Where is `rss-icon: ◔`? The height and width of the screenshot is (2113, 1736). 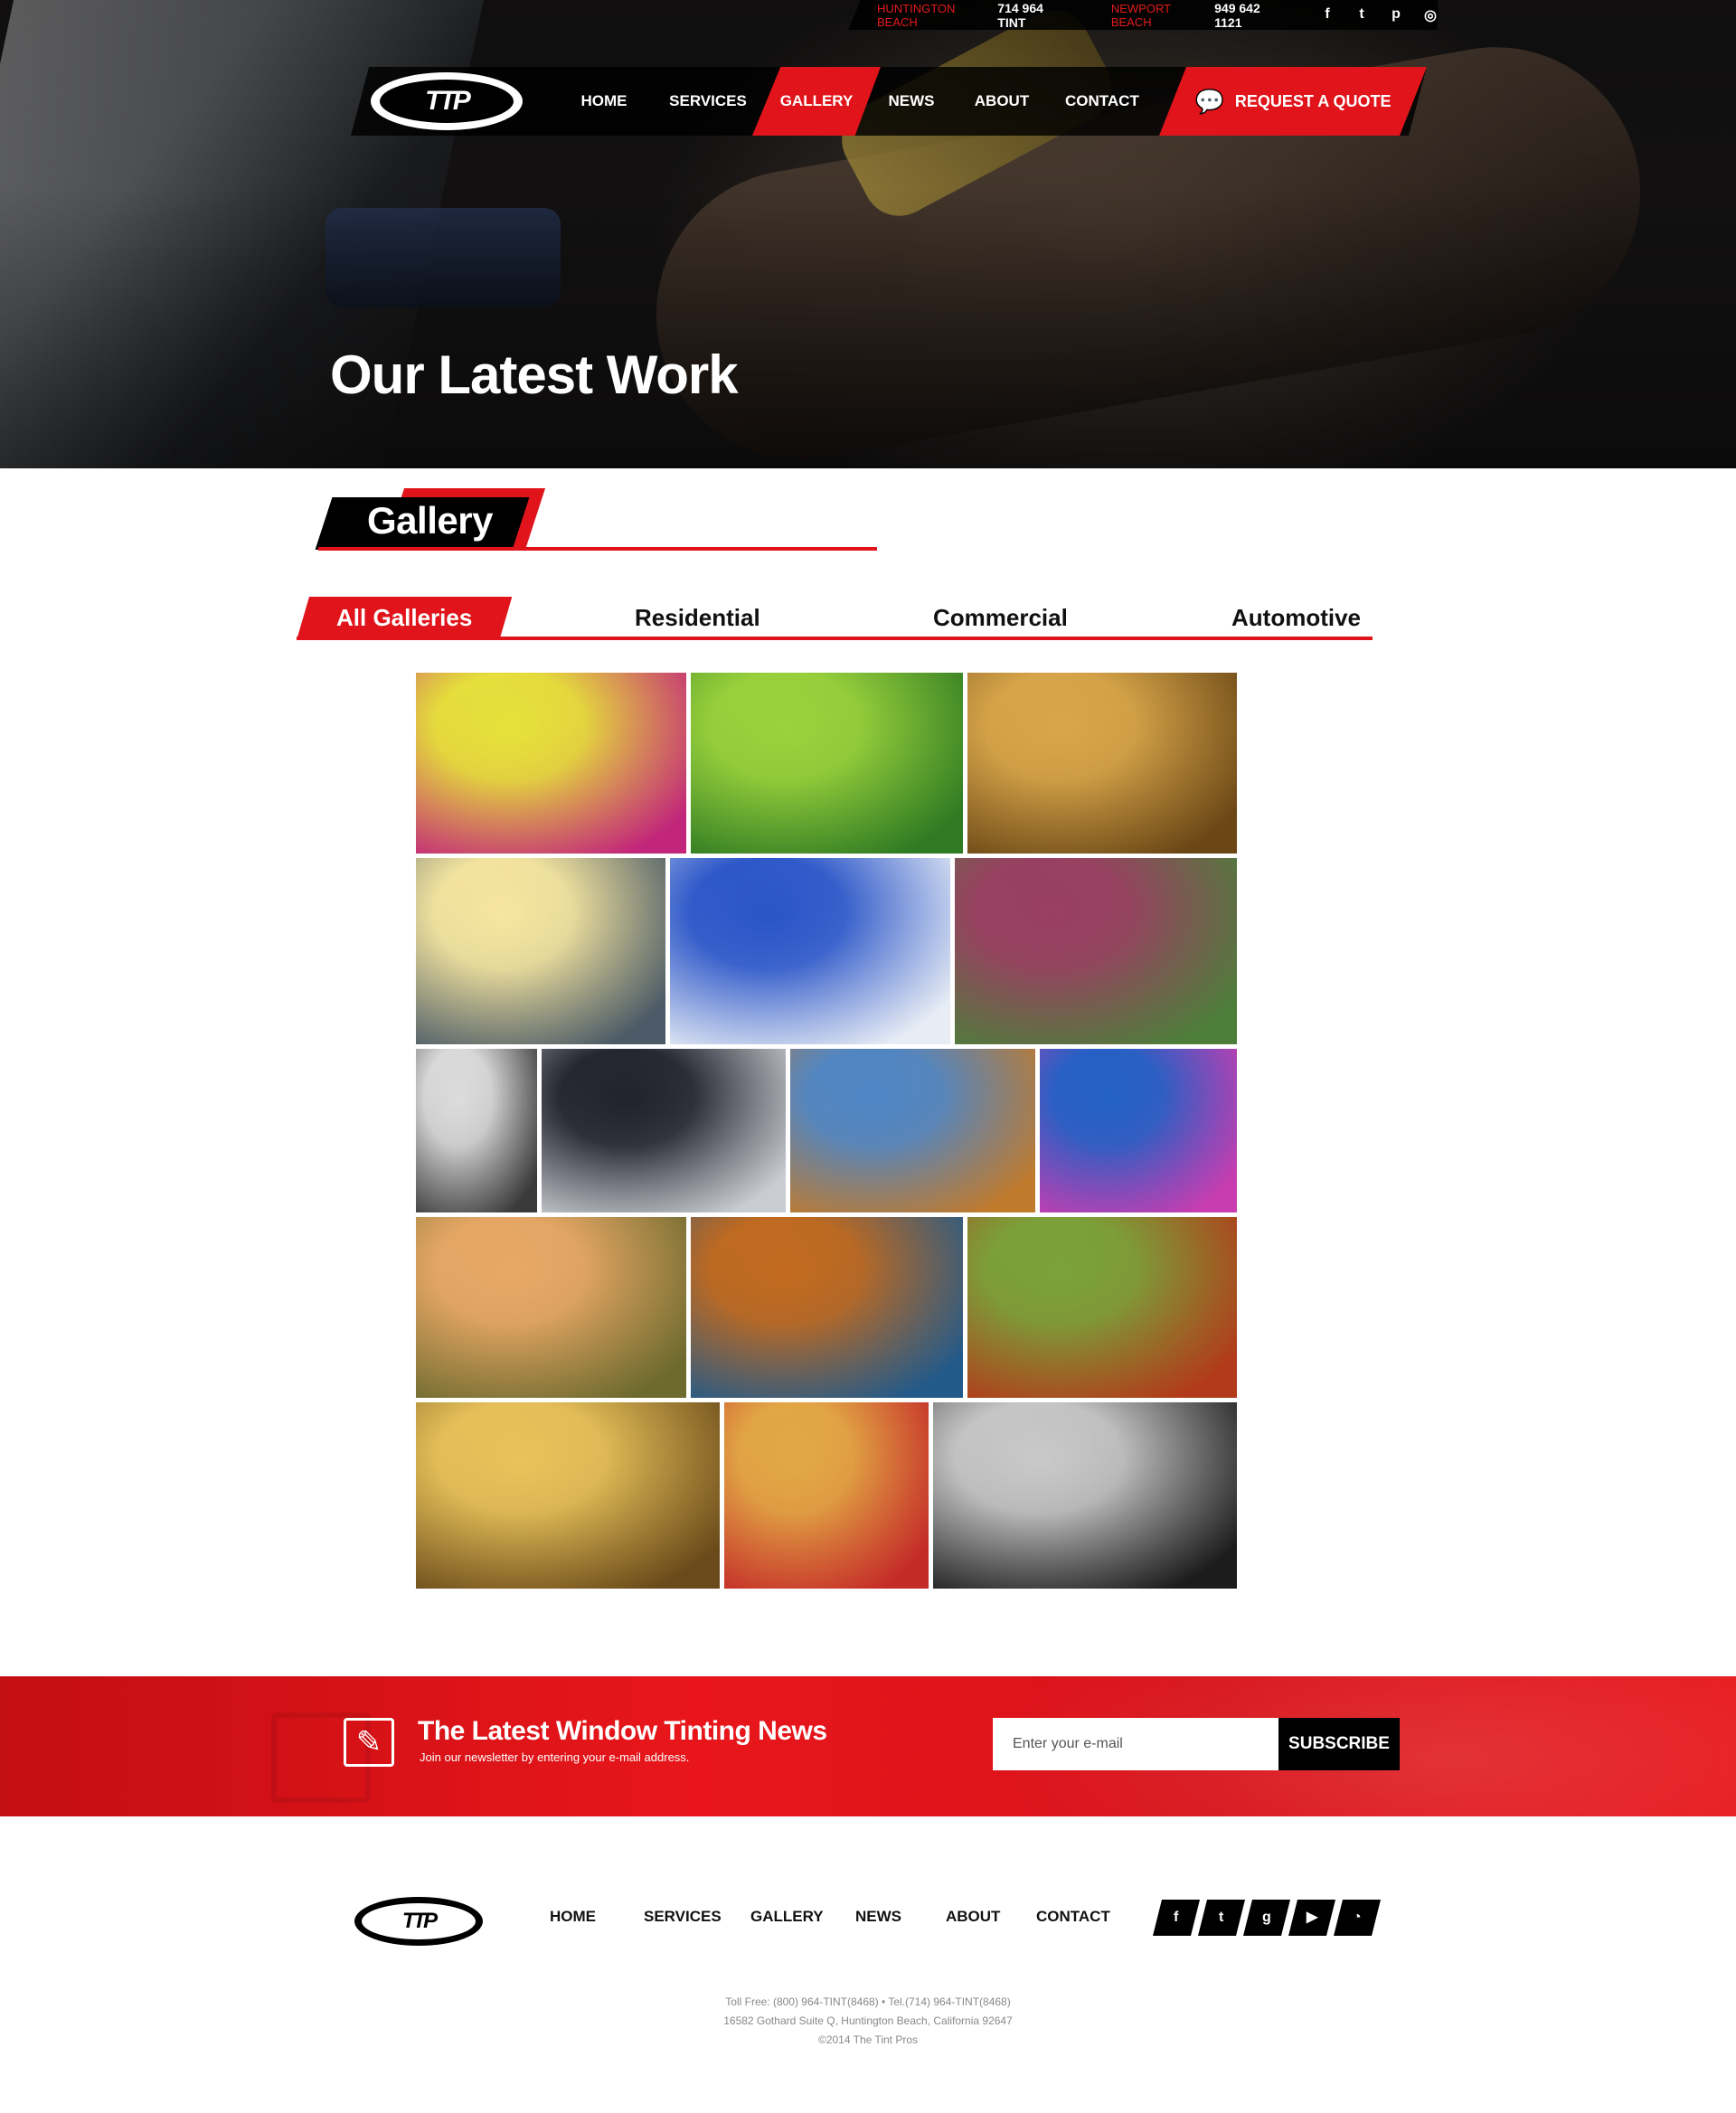 rss-icon: ◔ is located at coordinates (1357, 1917).